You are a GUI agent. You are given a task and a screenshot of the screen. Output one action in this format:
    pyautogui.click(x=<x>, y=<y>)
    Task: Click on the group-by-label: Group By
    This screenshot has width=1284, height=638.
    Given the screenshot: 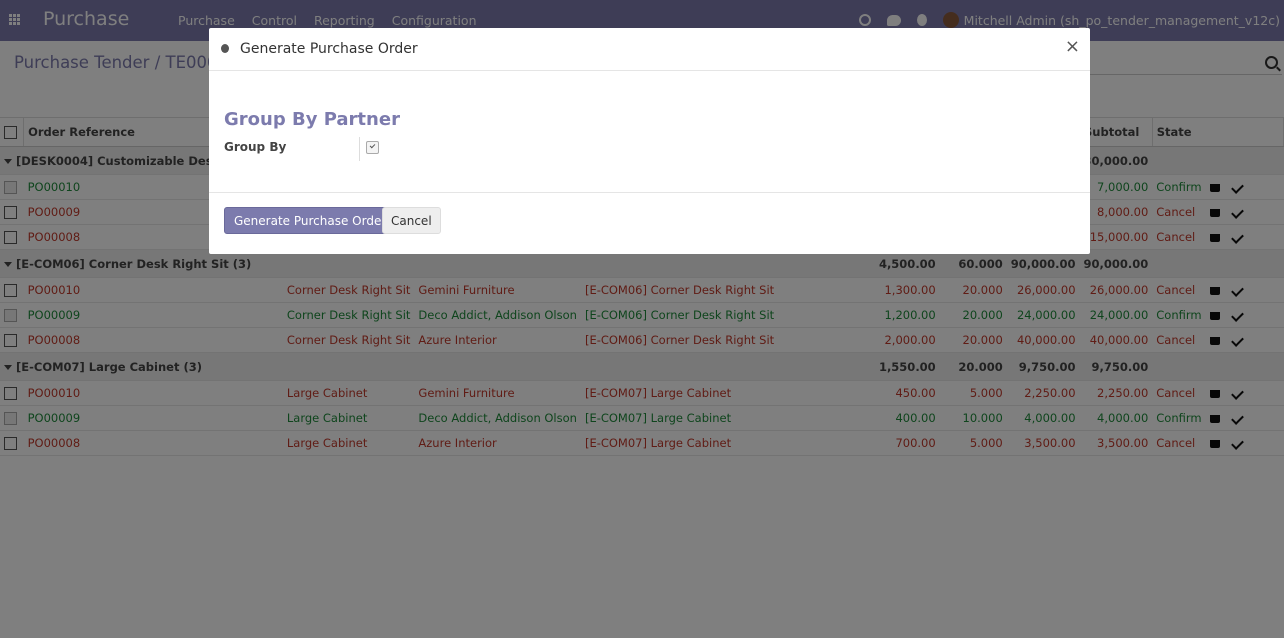 What is the action you would take?
    pyautogui.click(x=255, y=147)
    